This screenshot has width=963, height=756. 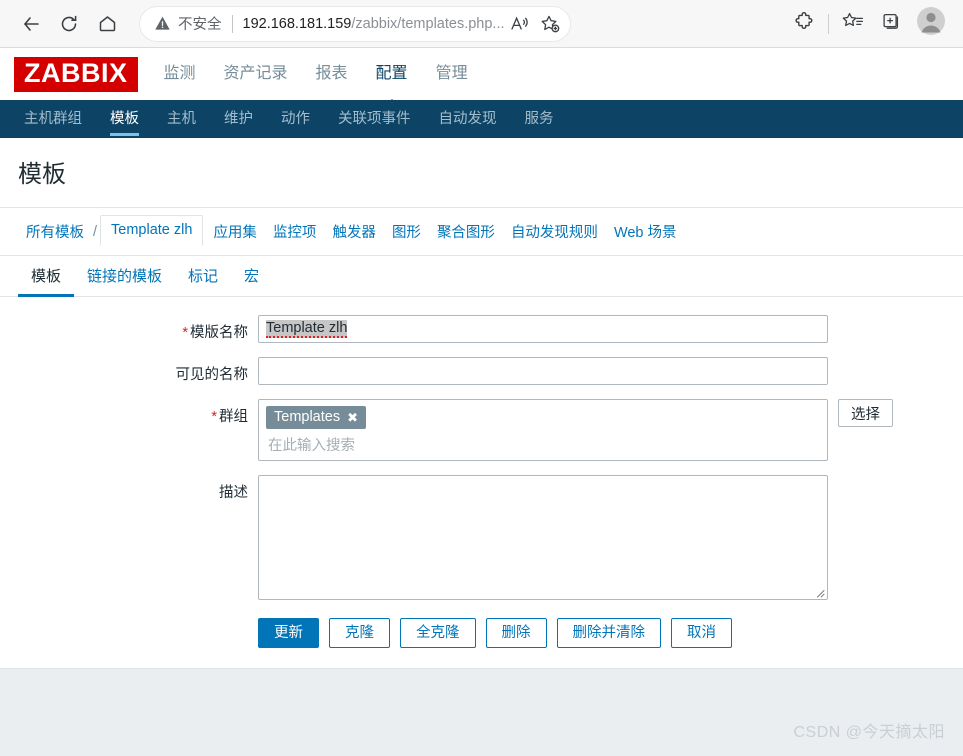 I want to click on extensions-puzzle-icon, so click(x=804, y=24).